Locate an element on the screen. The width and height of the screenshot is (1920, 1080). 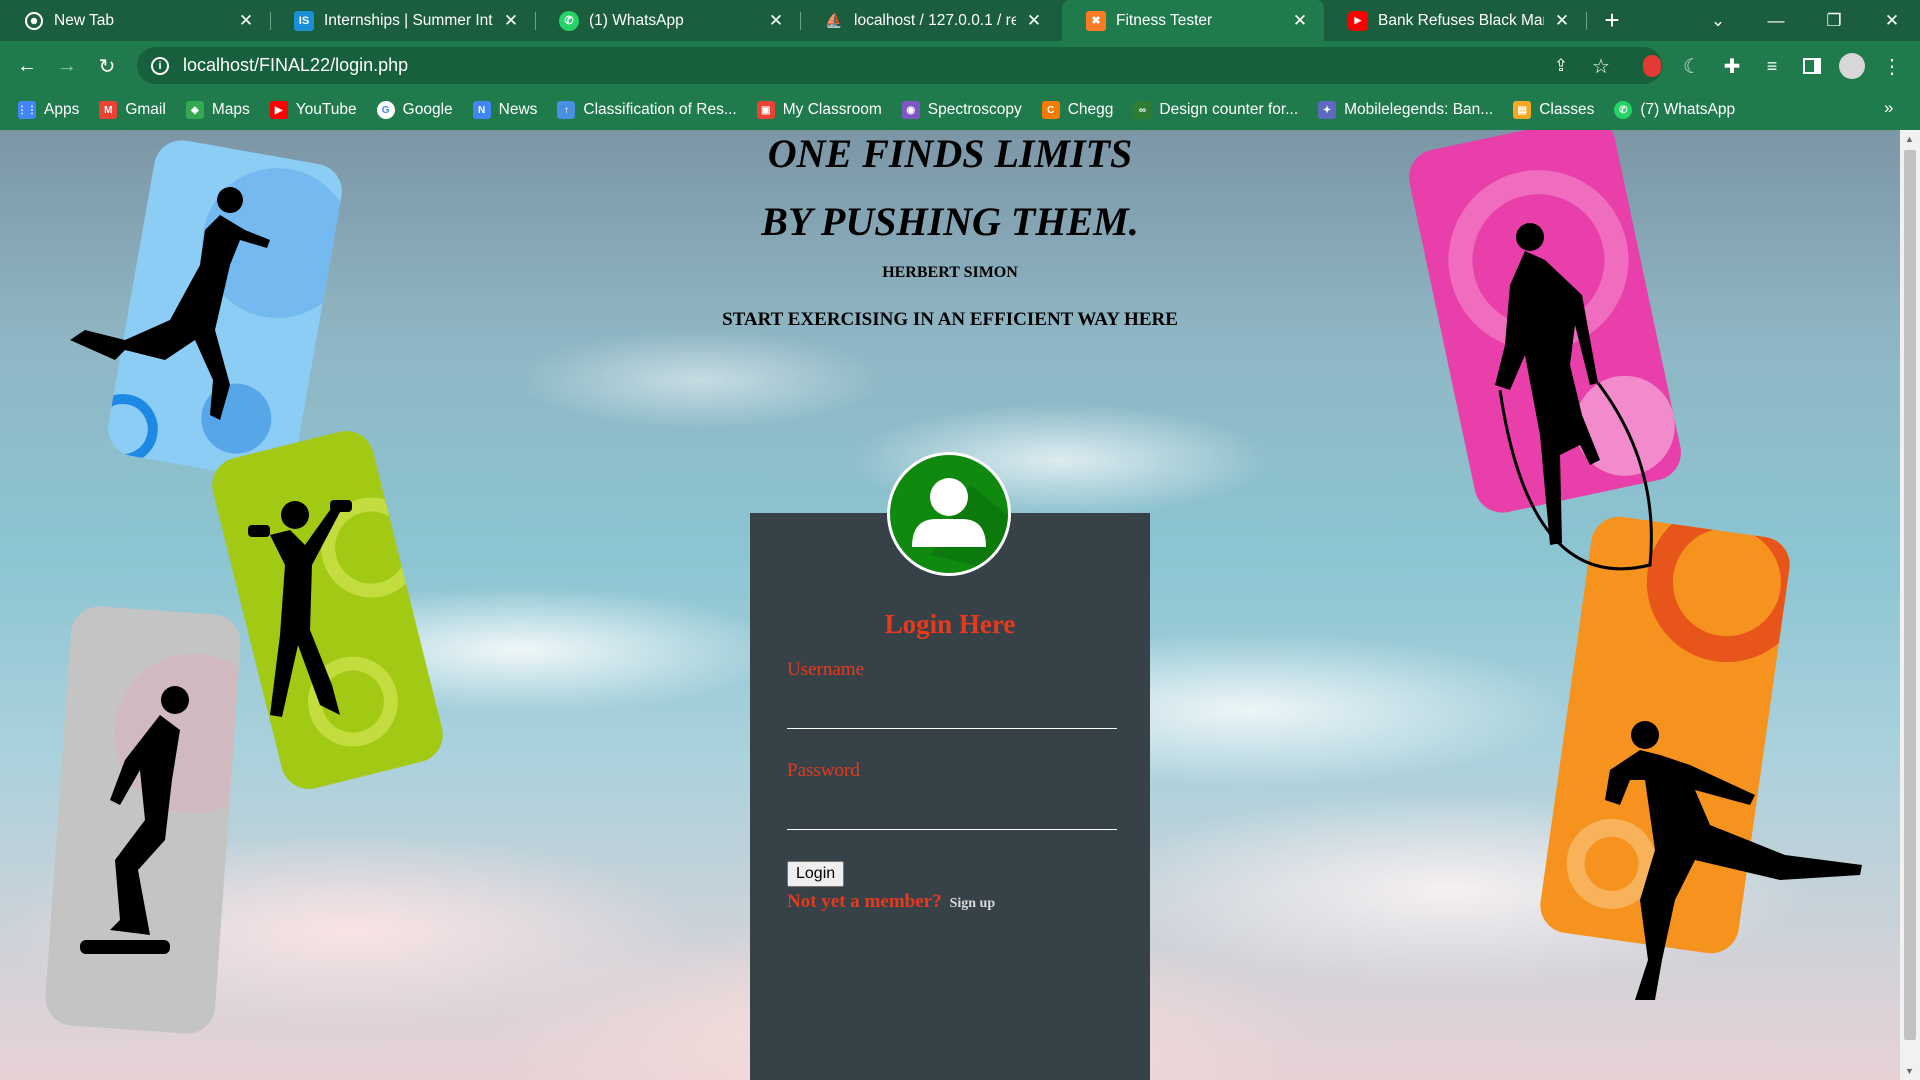
quote-author: HERBERT SIMON is located at coordinates (950, 272).